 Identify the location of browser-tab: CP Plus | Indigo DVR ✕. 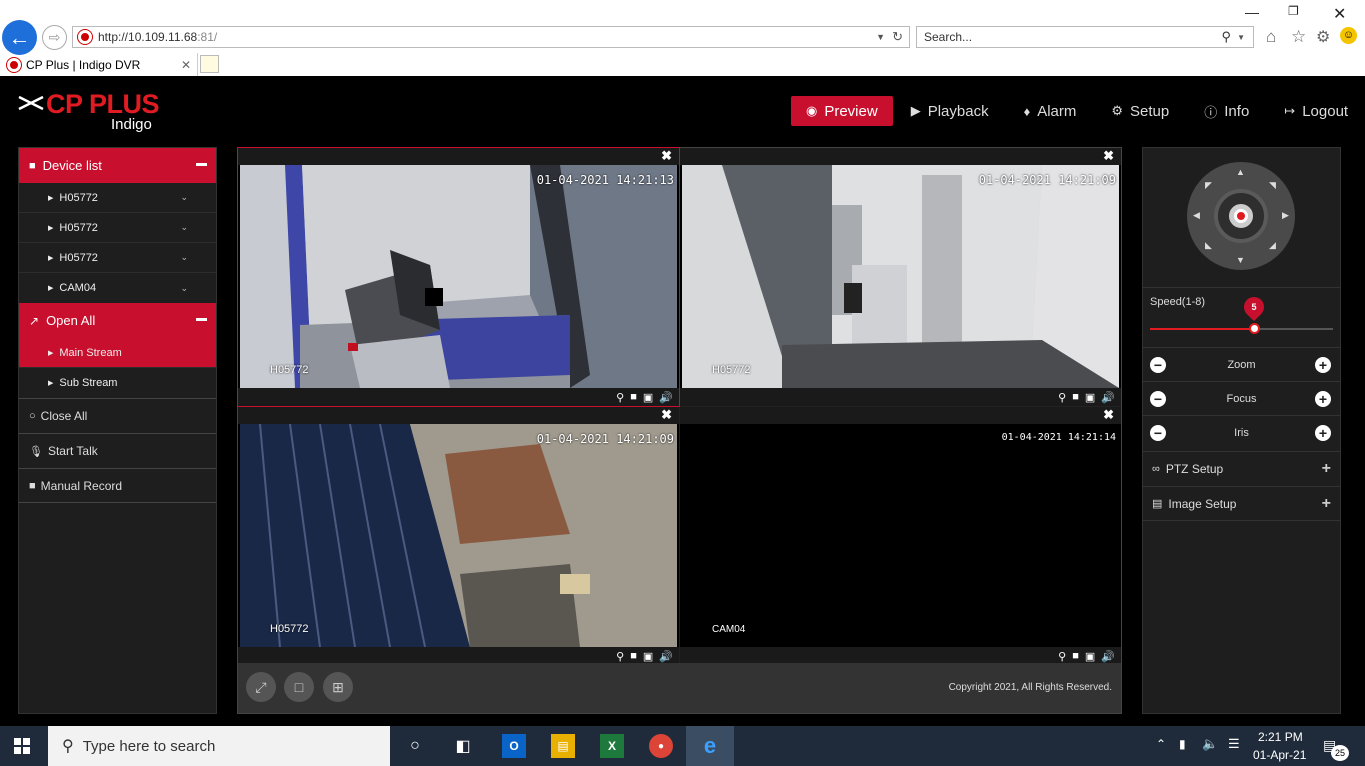
(99, 64).